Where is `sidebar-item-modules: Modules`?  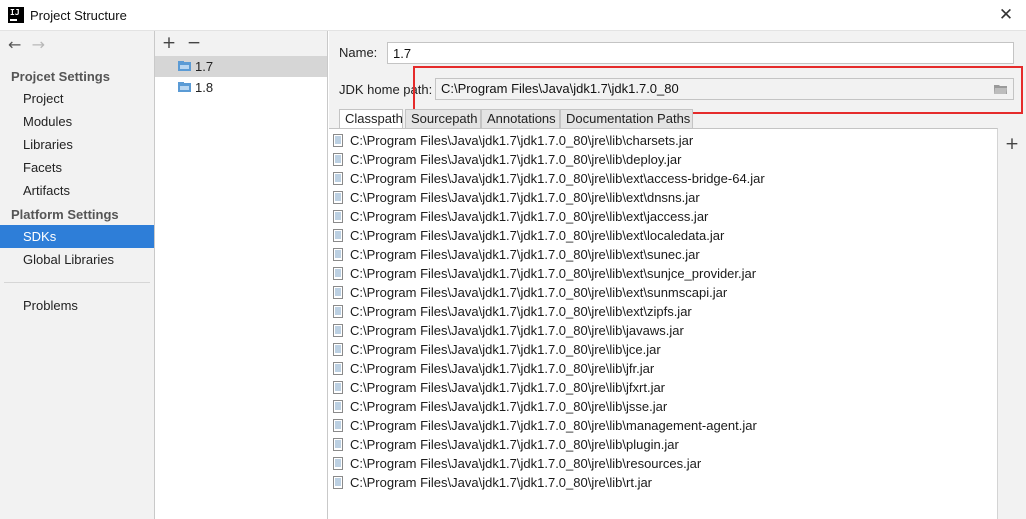 sidebar-item-modules: Modules is located at coordinates (77, 121).